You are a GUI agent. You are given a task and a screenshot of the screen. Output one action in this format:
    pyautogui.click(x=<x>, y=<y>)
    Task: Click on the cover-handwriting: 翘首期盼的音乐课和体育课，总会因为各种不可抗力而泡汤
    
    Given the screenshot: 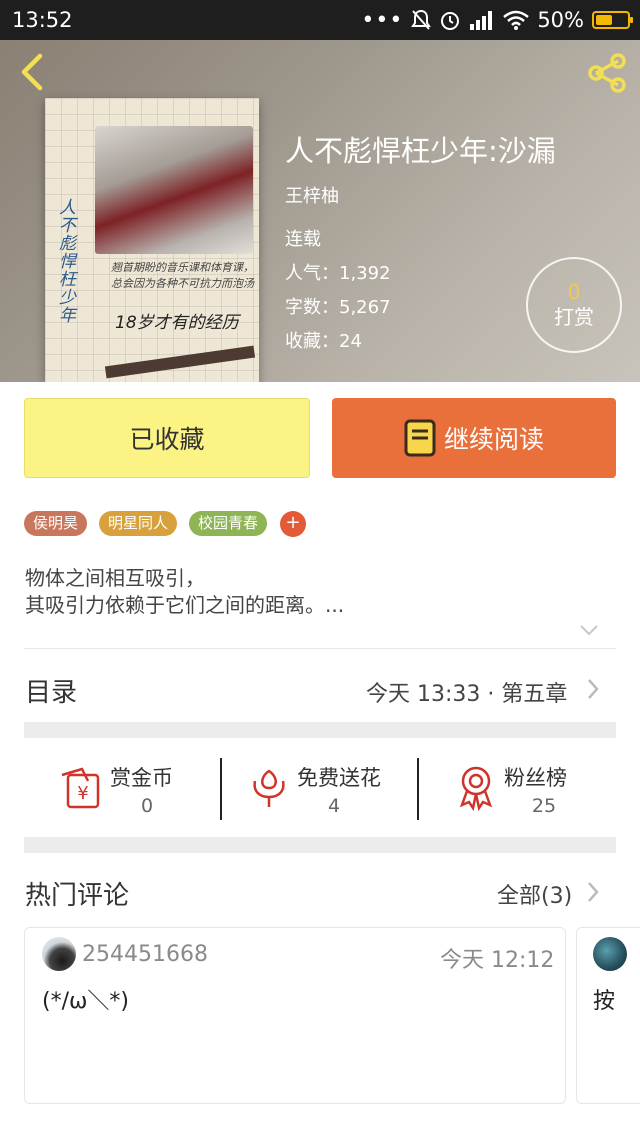 What is the action you would take?
    pyautogui.click(x=182, y=275)
    